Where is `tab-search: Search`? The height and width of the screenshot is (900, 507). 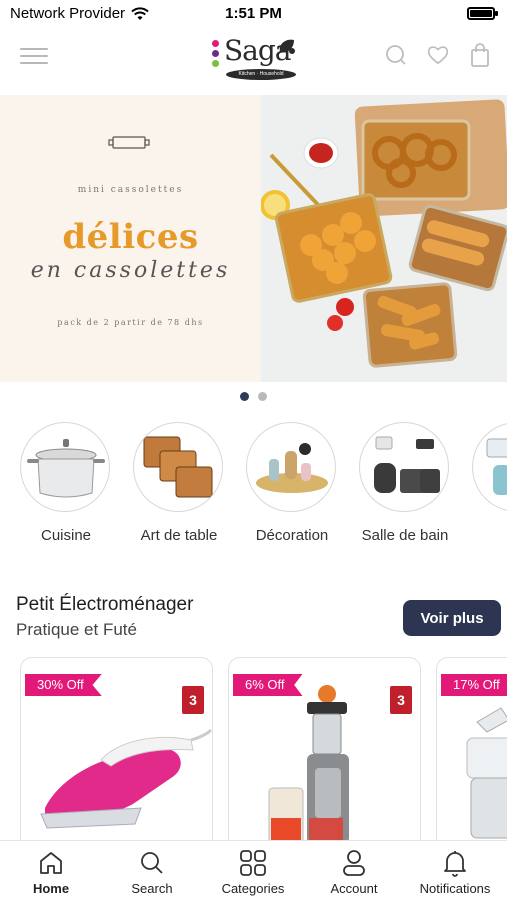 tab-search: Search is located at coordinates (152, 872).